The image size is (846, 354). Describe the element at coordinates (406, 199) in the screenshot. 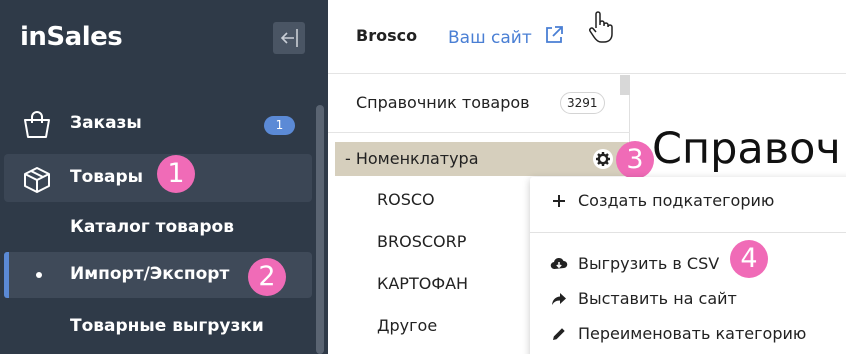

I see `category-item: ROSCO` at that location.